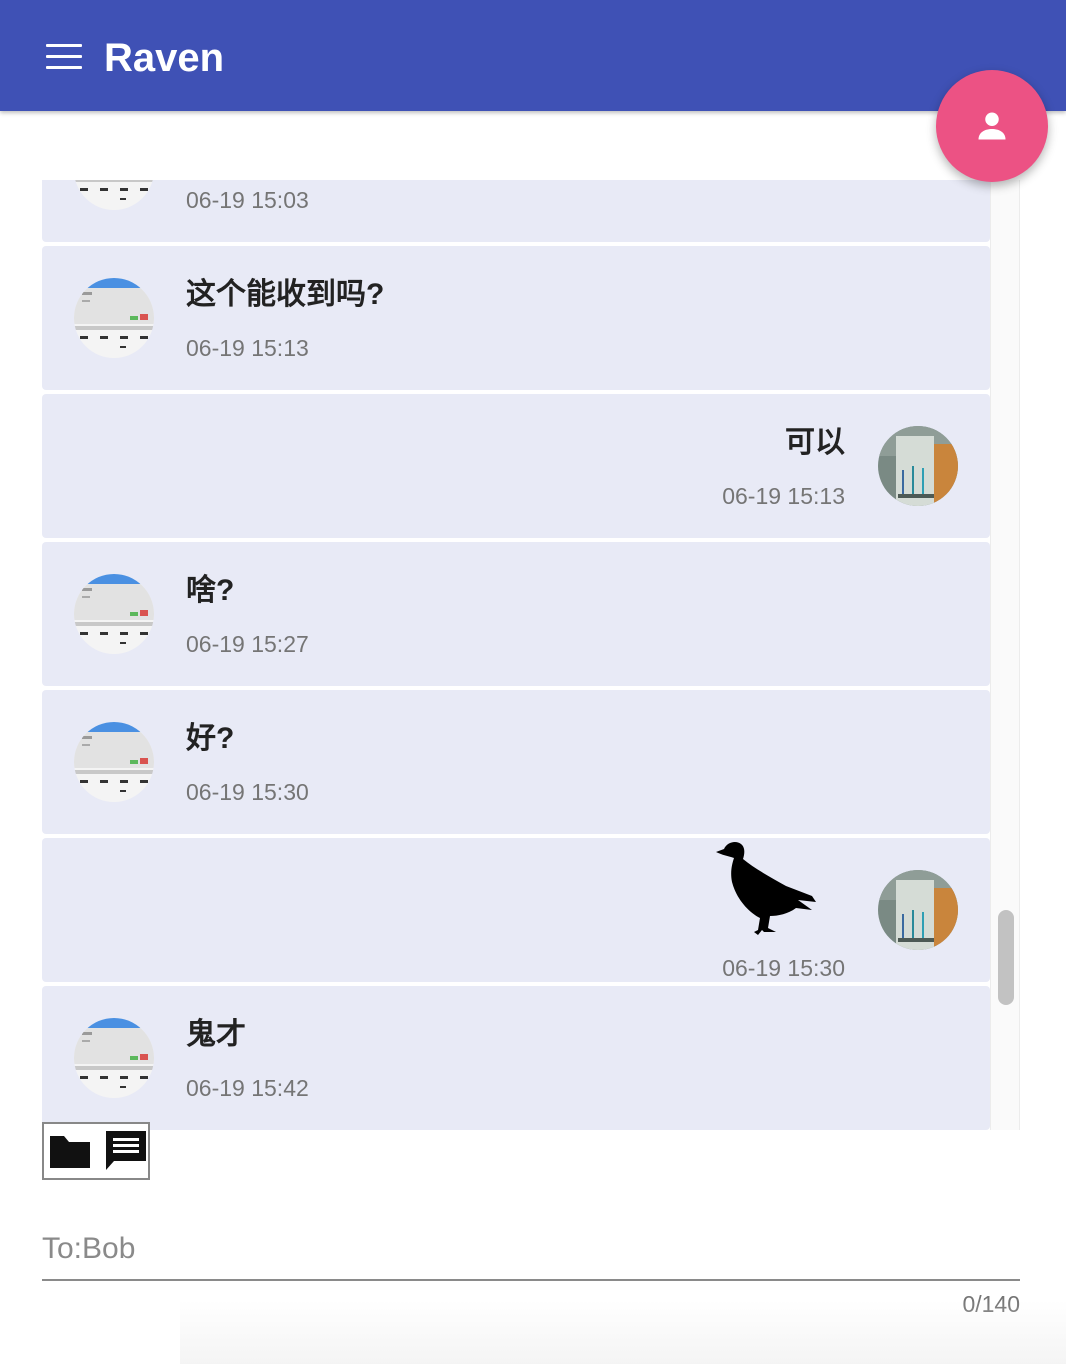 This screenshot has height=1364, width=1066. Describe the element at coordinates (64, 58) in the screenshot. I see `menu-icon` at that location.